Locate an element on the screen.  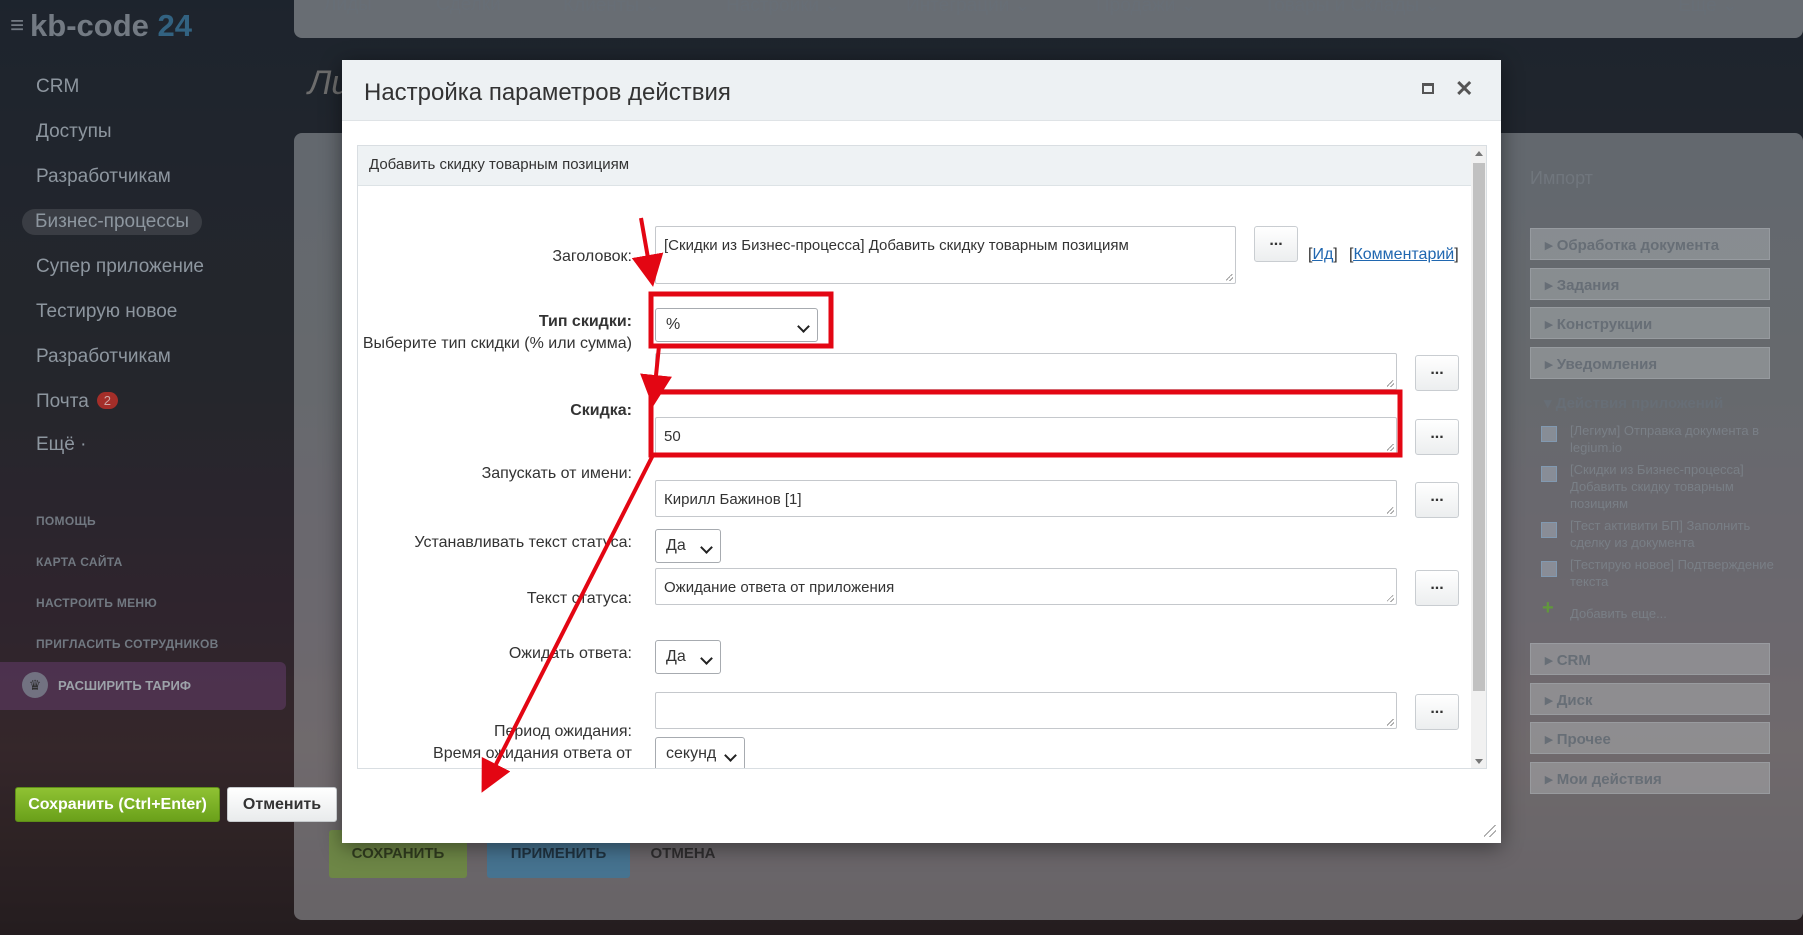
status-text-field: Ожидание ответа от приложения is located at coordinates (1026, 586).